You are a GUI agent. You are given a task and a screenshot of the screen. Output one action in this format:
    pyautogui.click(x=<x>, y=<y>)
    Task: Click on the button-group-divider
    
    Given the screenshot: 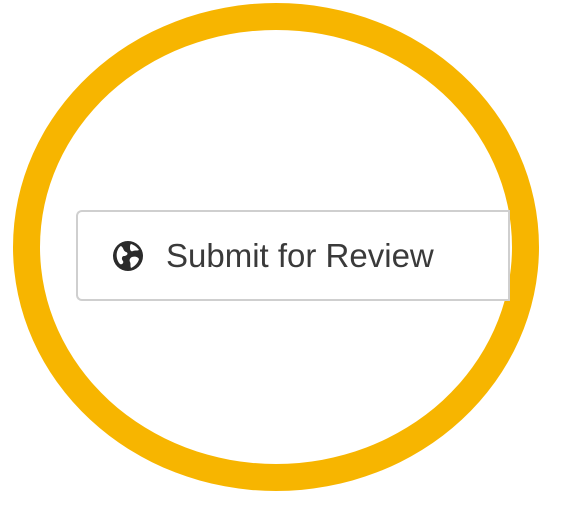 What is the action you would take?
    pyautogui.click(x=509, y=255)
    